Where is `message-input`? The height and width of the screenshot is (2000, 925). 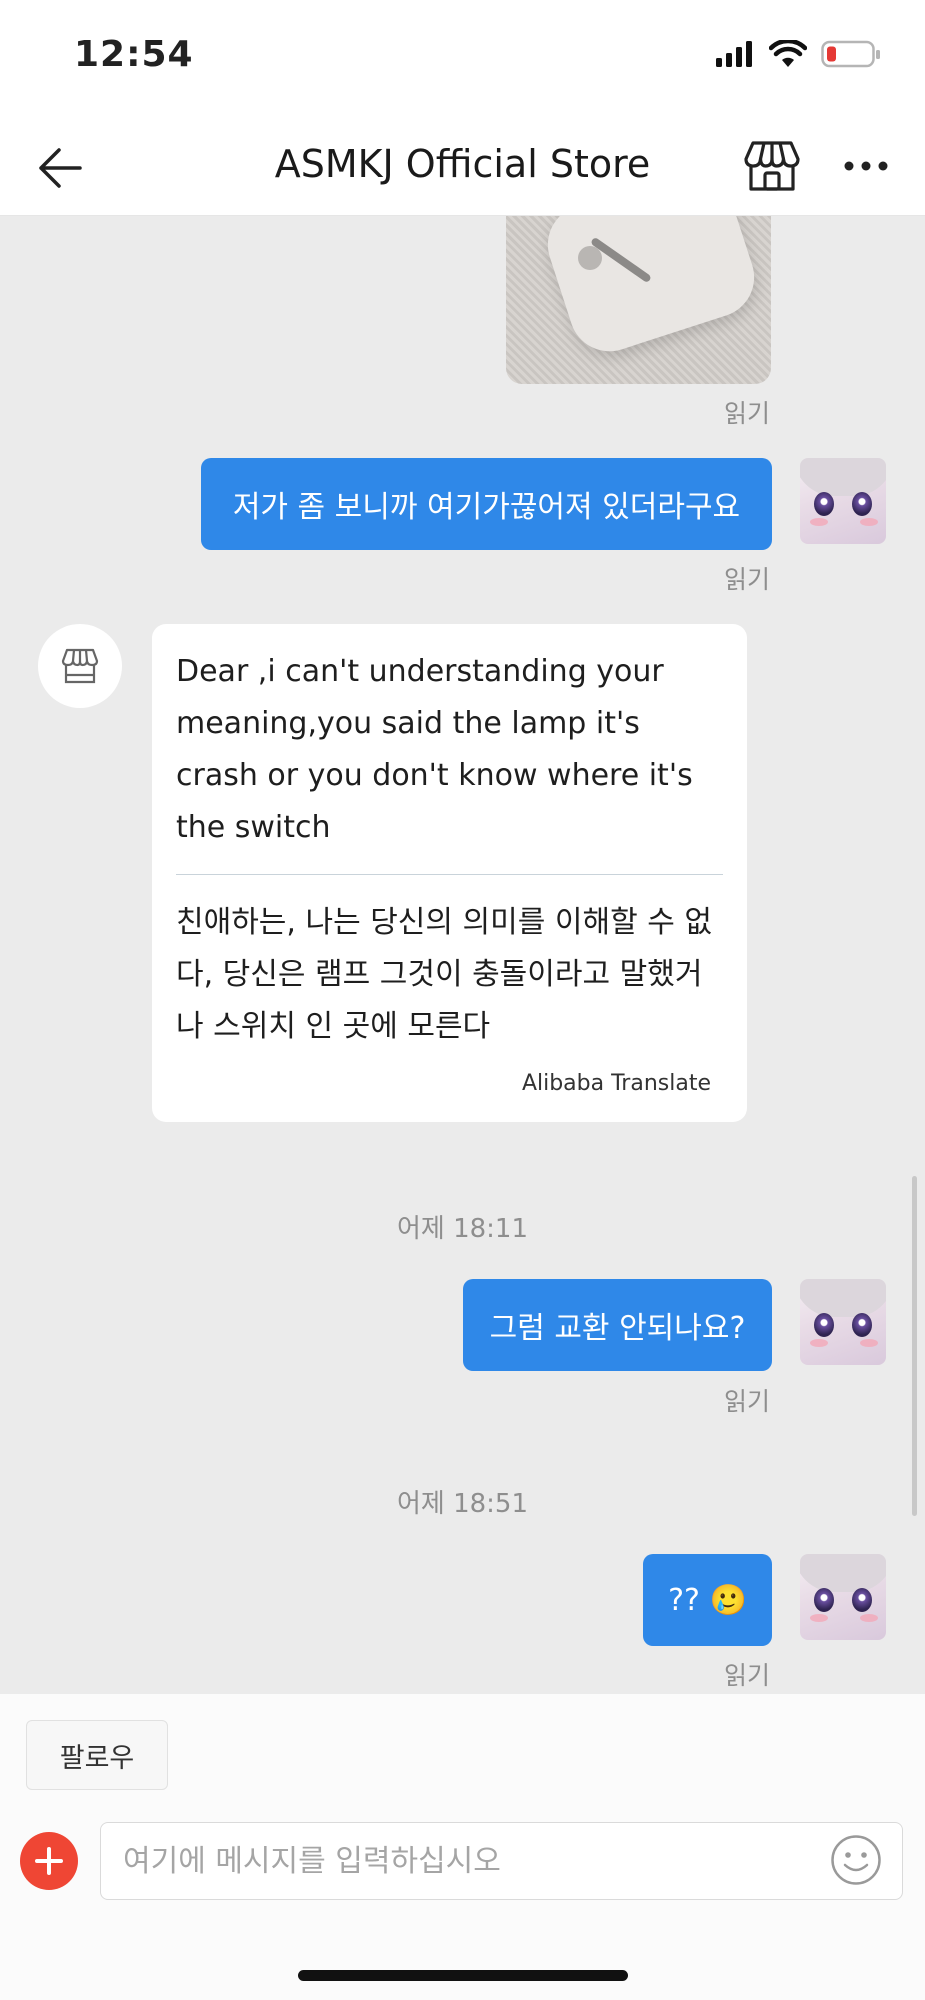 message-input is located at coordinates (501, 1861).